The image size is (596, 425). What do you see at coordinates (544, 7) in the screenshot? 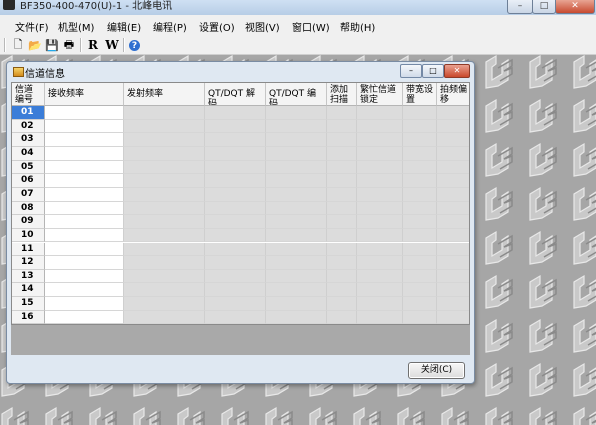
I see `maximize-button: □` at bounding box center [544, 7].